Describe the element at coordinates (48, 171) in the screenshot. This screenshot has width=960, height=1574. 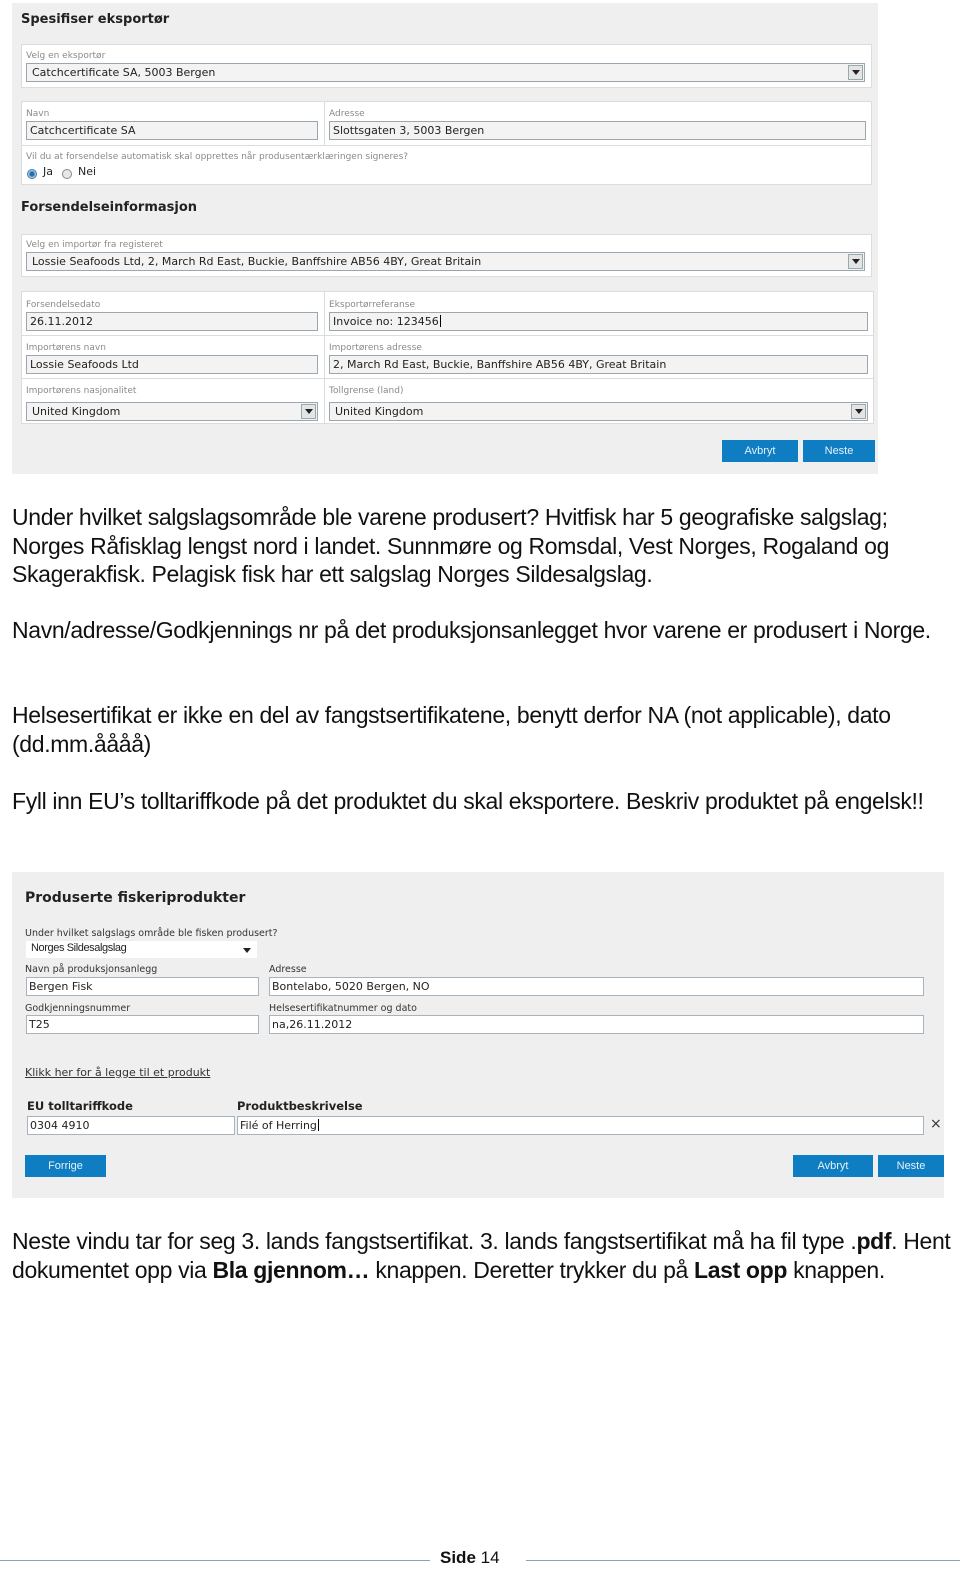
I see `radio-ja-label: Ja` at that location.